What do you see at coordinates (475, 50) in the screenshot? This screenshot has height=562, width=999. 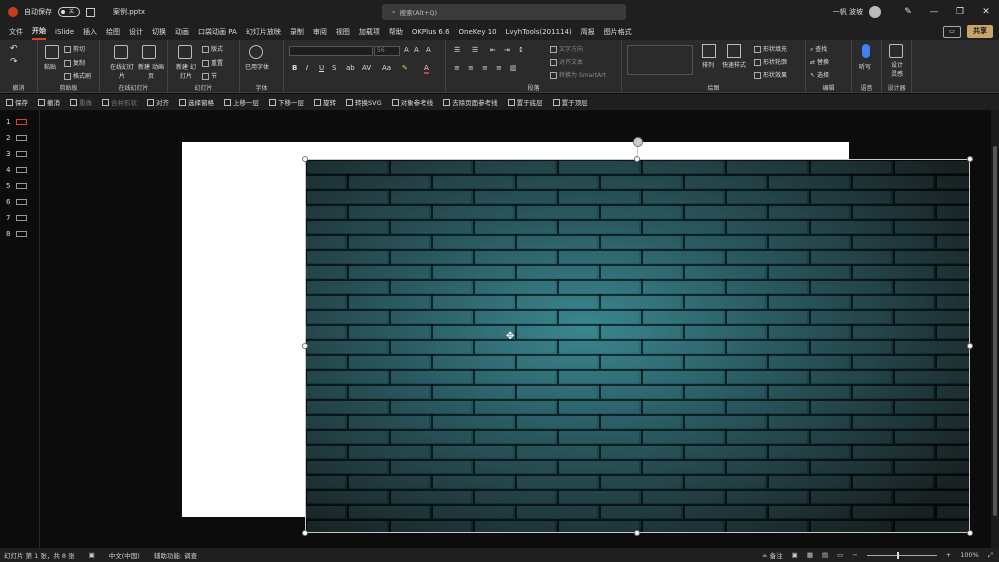 I see `numbering-icon: ☰` at bounding box center [475, 50].